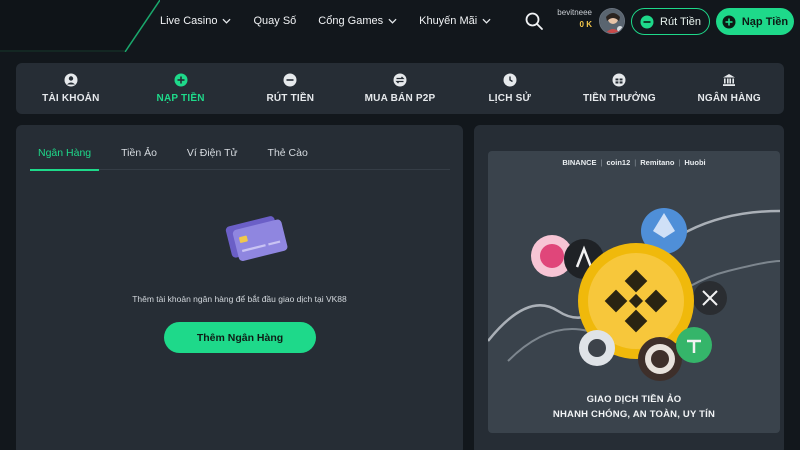 The width and height of the screenshot is (800, 450). I want to click on tab-label: MUA BÁN P2P, so click(400, 98).